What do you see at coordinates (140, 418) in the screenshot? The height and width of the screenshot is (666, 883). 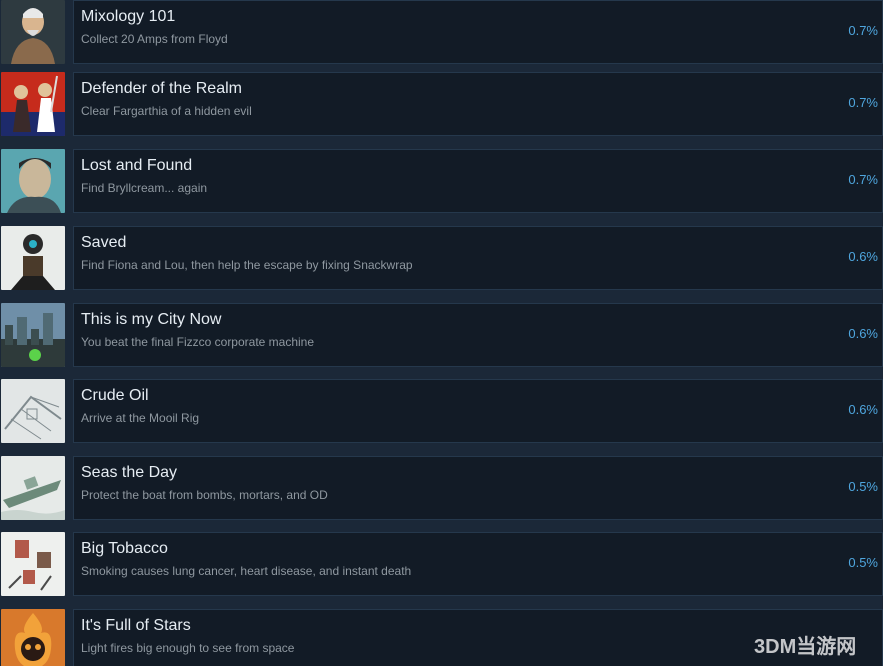 I see `achievement-description: Arrive at the Mooil Rig` at bounding box center [140, 418].